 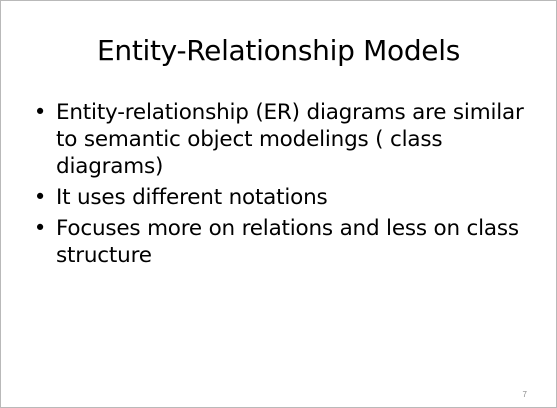 I want to click on slide-title: Entity-Relationship Models, so click(x=278, y=50).